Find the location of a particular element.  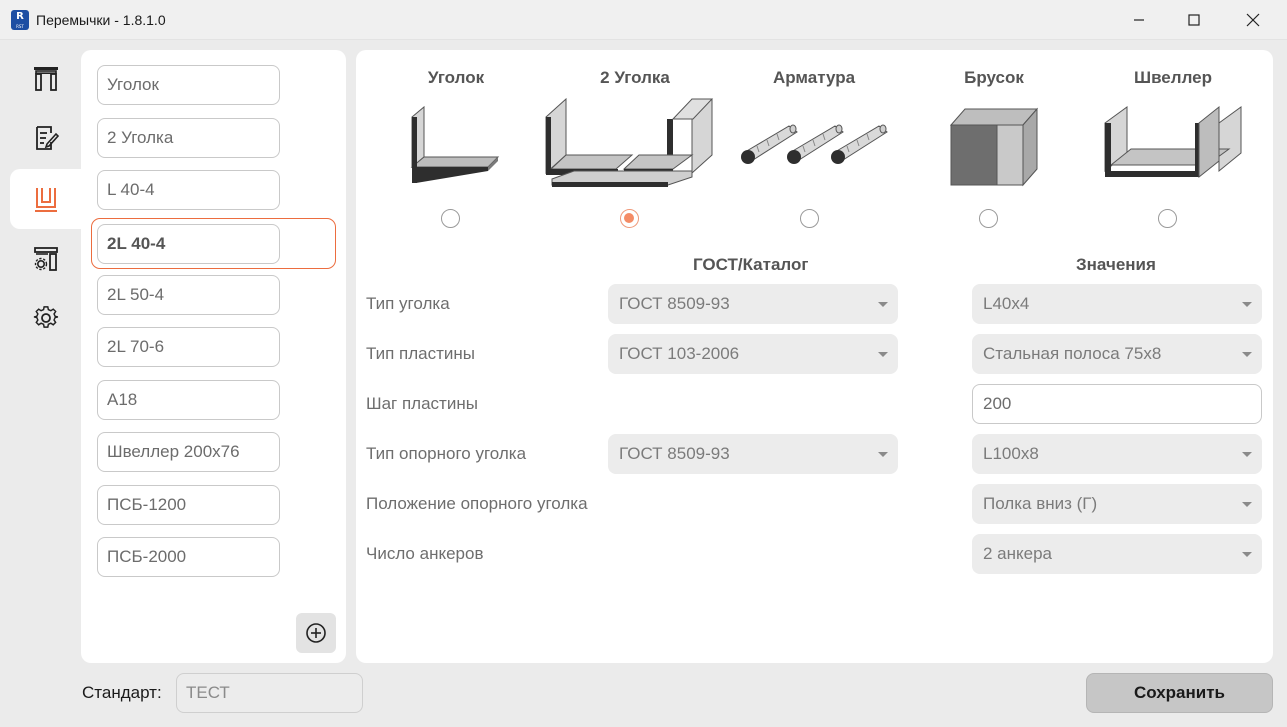

list-item: Швеллер 200x76 is located at coordinates (188, 452).